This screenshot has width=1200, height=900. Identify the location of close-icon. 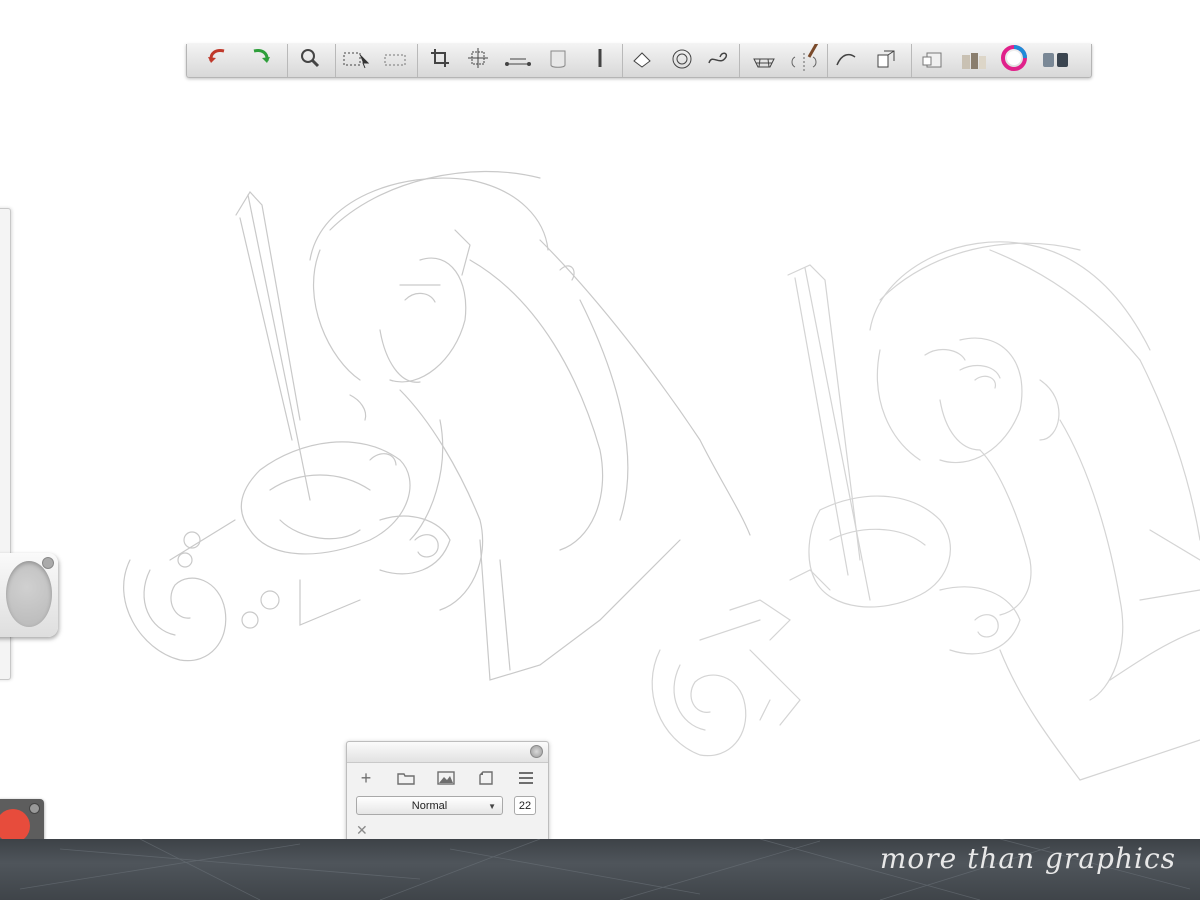
(536, 751).